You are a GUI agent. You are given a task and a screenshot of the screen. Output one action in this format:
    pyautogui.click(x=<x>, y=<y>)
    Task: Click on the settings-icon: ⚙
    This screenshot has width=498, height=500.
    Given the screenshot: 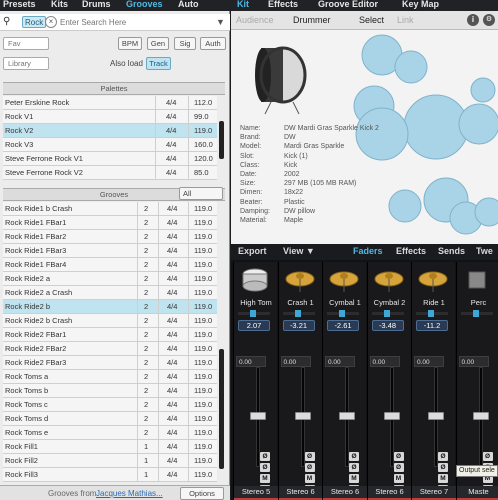 What is the action you would take?
    pyautogui.click(x=489, y=20)
    